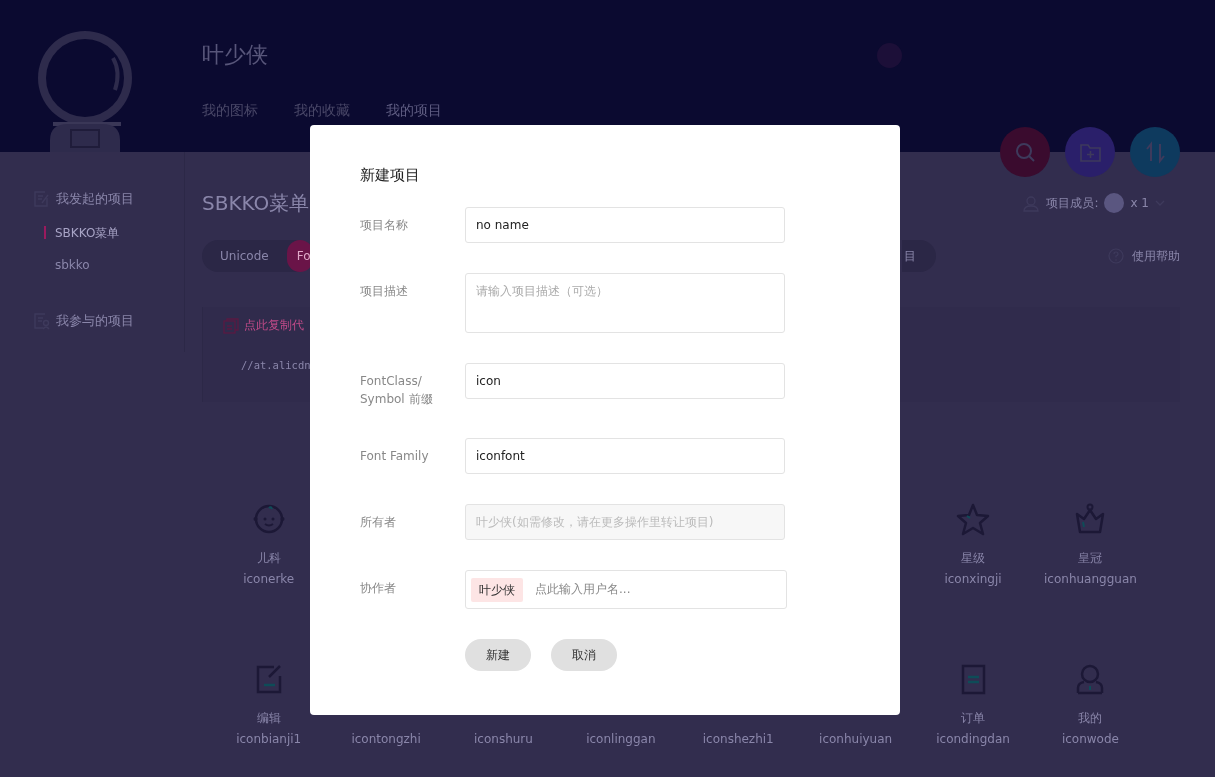 The width and height of the screenshot is (1215, 777). What do you see at coordinates (919, 256) in the screenshot?
I see `project-tab: 目` at bounding box center [919, 256].